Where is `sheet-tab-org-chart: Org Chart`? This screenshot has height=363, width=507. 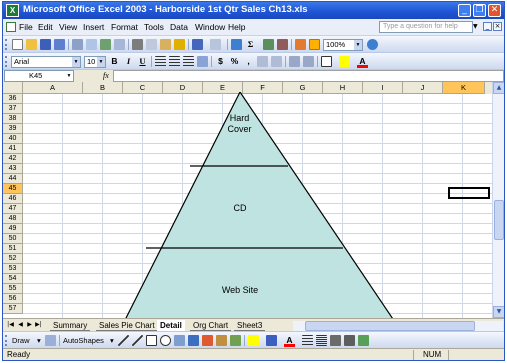
sheet-tab-org-chart: Org Chart is located at coordinates (211, 325).